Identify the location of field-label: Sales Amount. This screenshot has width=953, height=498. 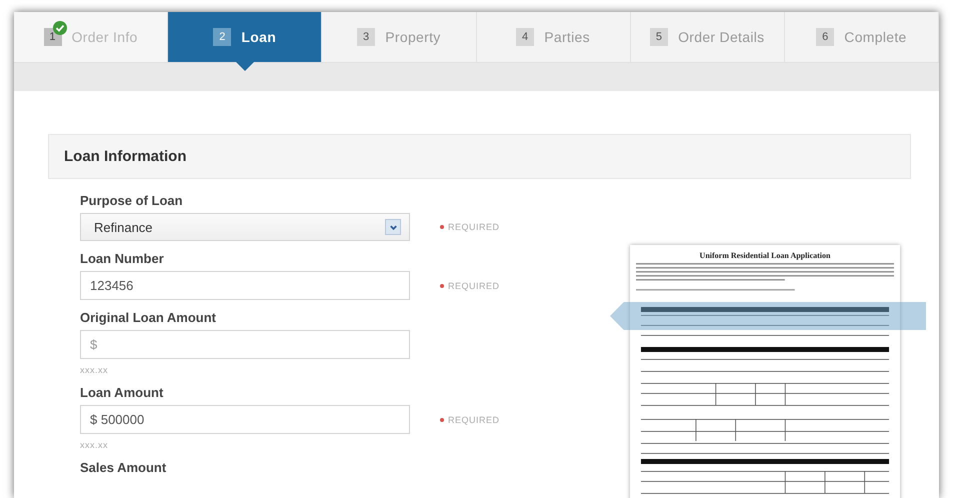
(124, 467).